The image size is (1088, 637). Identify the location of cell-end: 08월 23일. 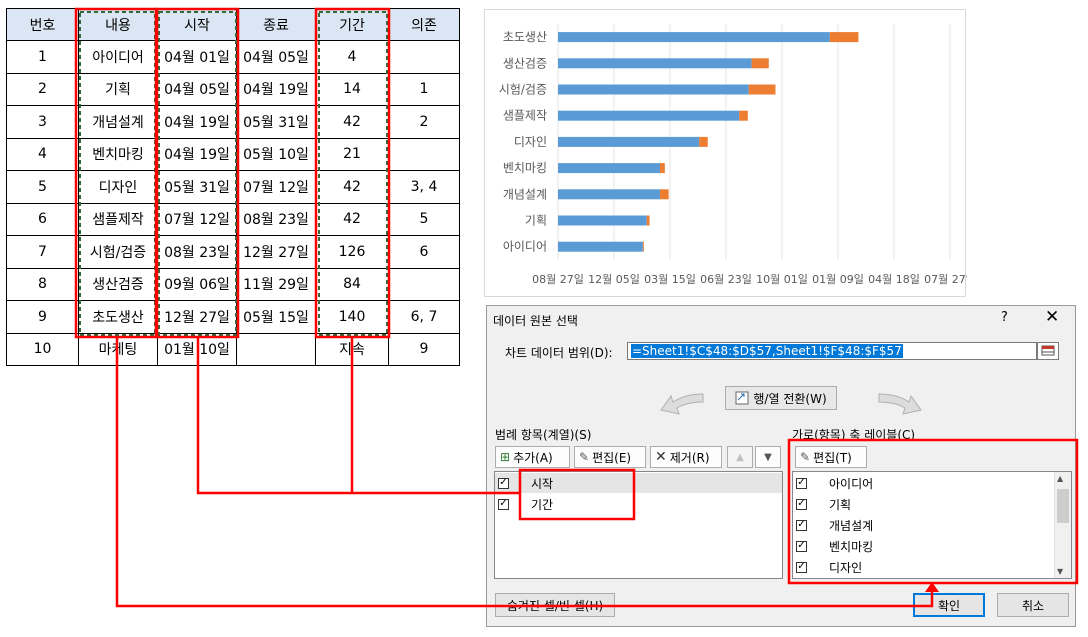
(276, 219).